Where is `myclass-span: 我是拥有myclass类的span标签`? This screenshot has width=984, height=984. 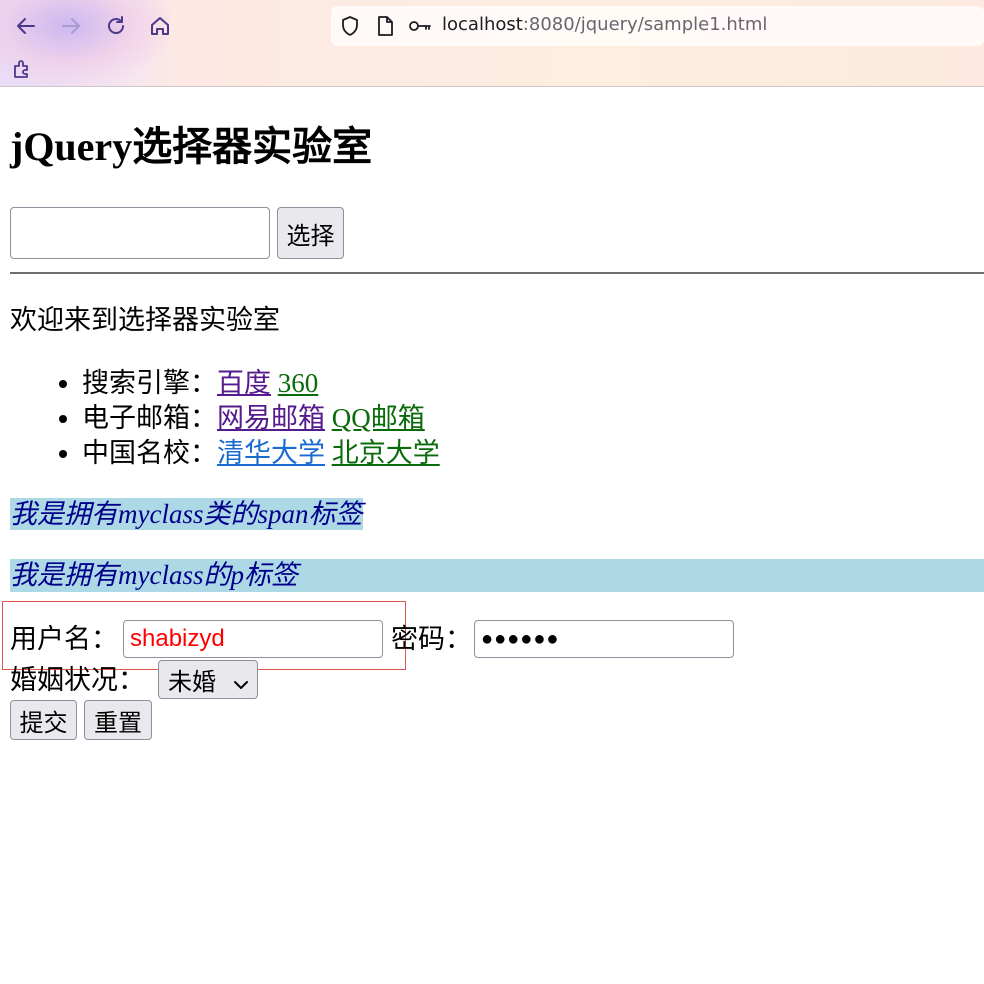 myclass-span: 我是拥有myclass类的span标签 is located at coordinates (186, 514).